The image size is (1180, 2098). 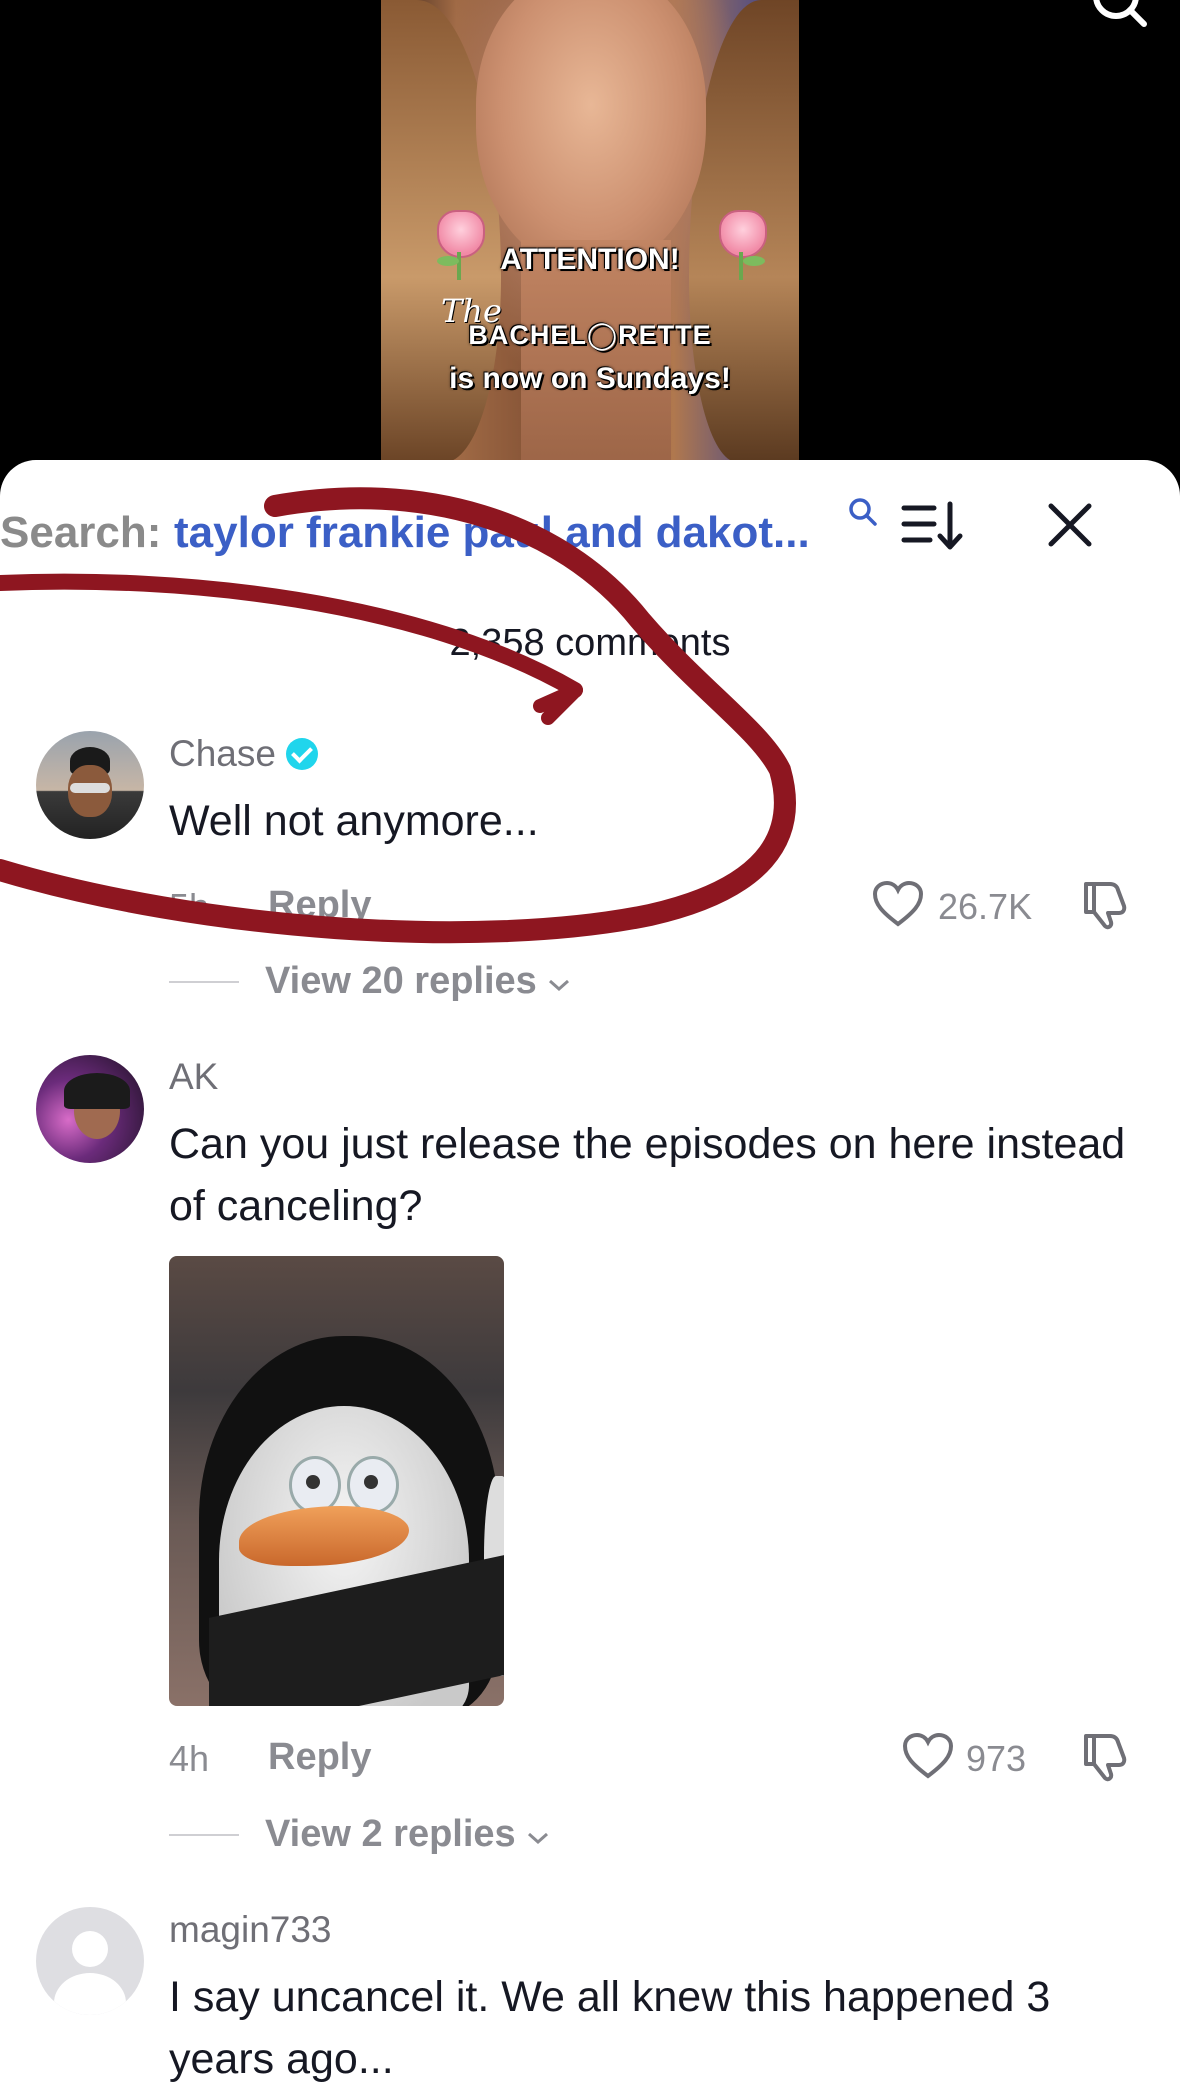 What do you see at coordinates (250, 1930) in the screenshot?
I see `comment-username: magin733` at bounding box center [250, 1930].